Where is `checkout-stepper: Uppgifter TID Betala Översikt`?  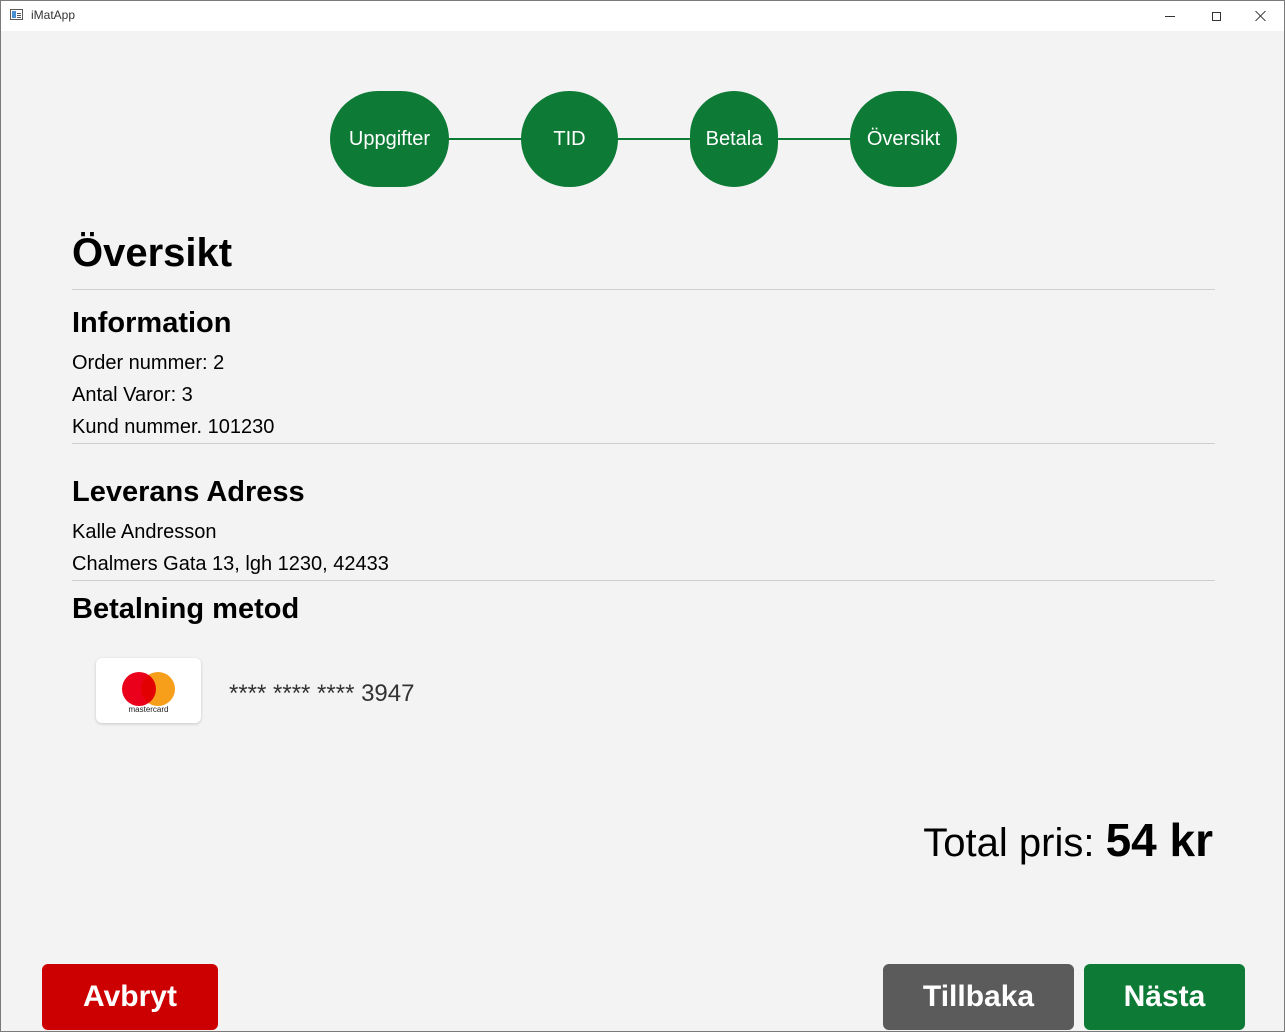
checkout-stepper: Uppgifter TID Betala Översikt is located at coordinates (642, 139).